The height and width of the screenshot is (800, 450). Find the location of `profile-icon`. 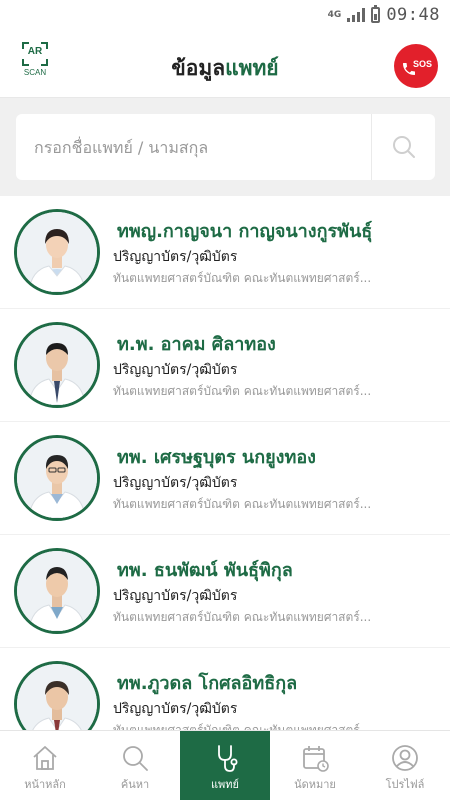

profile-icon is located at coordinates (405, 758).